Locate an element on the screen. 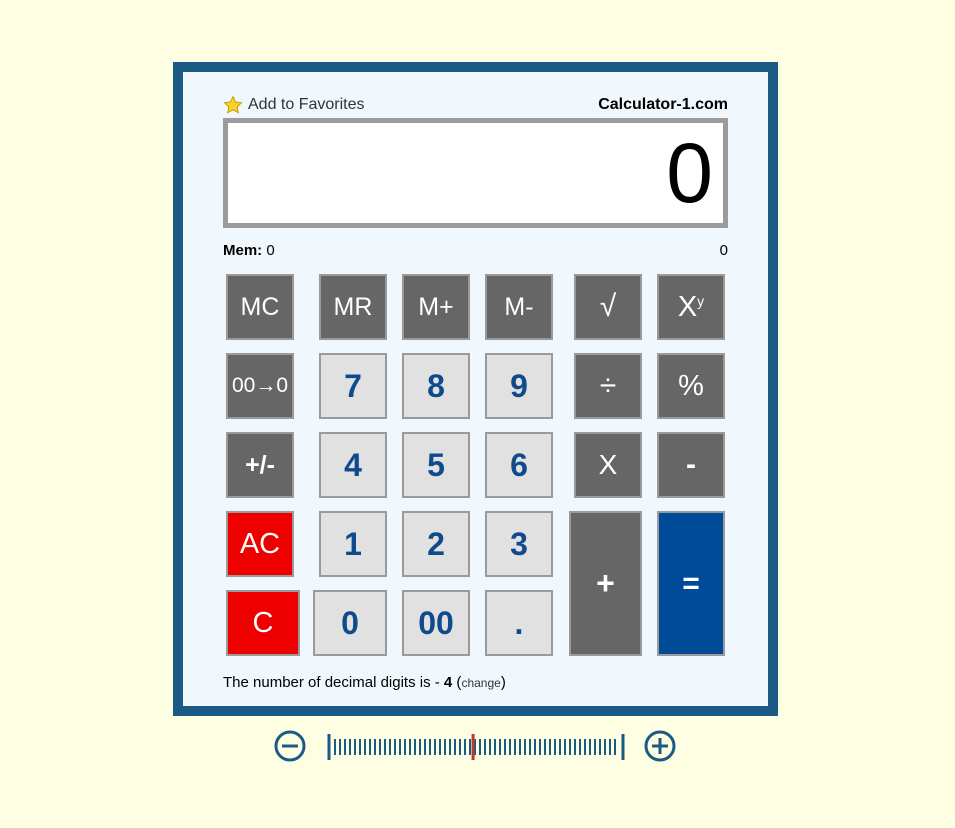 This screenshot has height=828, width=955. digit-2-button: 2 is located at coordinates (436, 544).